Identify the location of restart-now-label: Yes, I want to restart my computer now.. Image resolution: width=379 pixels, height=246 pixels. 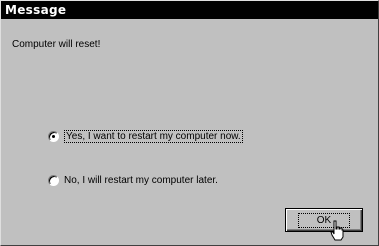
(153, 136).